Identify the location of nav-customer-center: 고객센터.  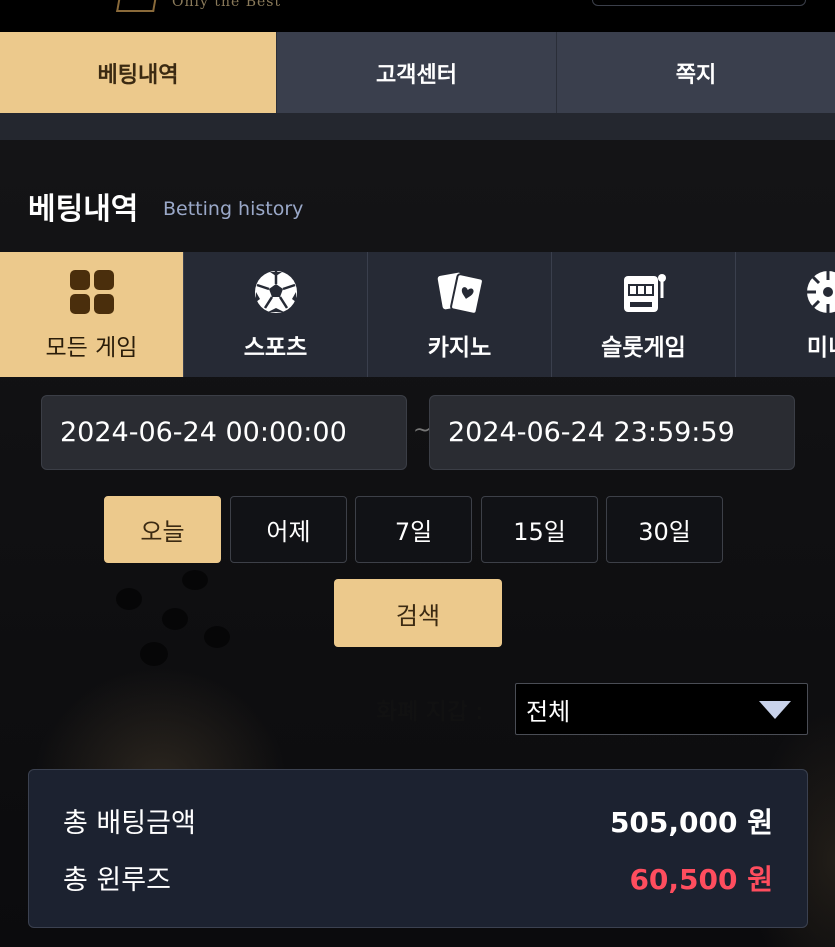
(417, 72).